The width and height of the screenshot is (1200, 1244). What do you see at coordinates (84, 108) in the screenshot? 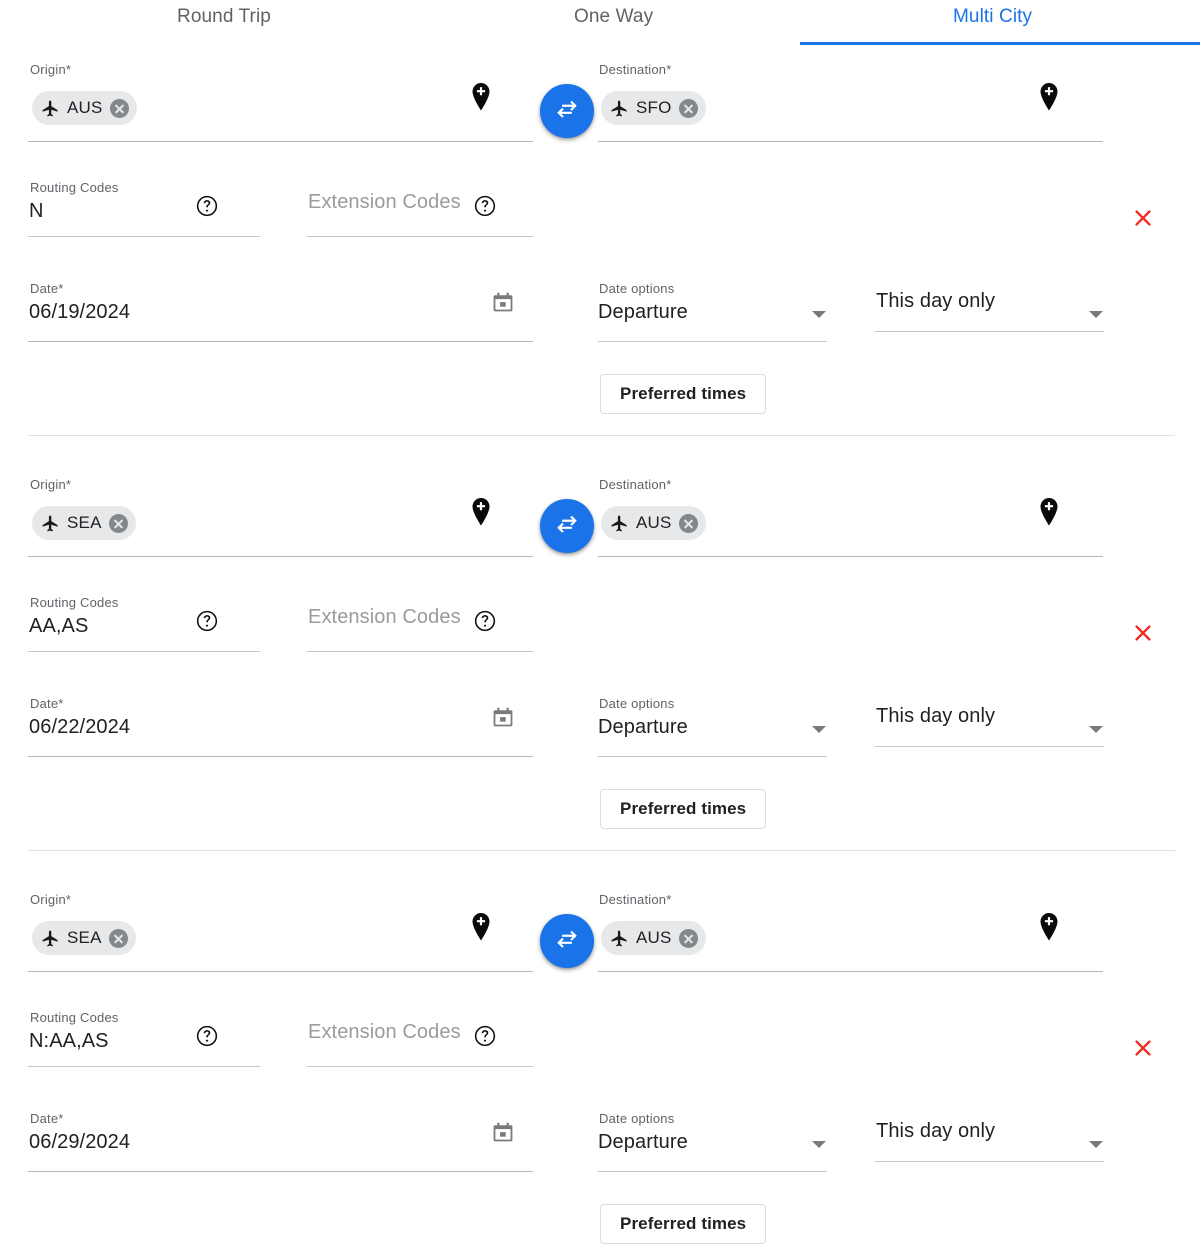
I see `origin-chip: AUS` at bounding box center [84, 108].